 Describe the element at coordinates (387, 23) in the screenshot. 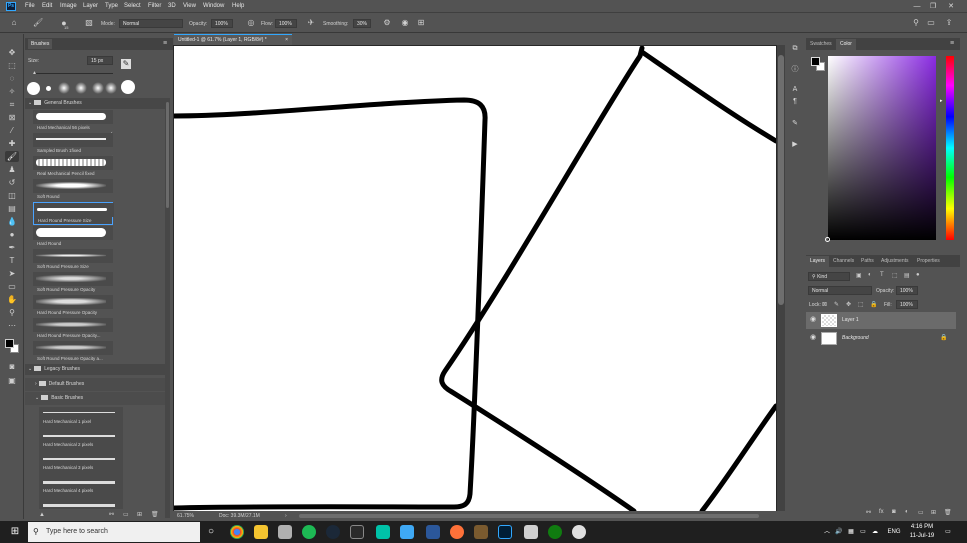

I see `smoothing-gear-icon: ⚙` at that location.